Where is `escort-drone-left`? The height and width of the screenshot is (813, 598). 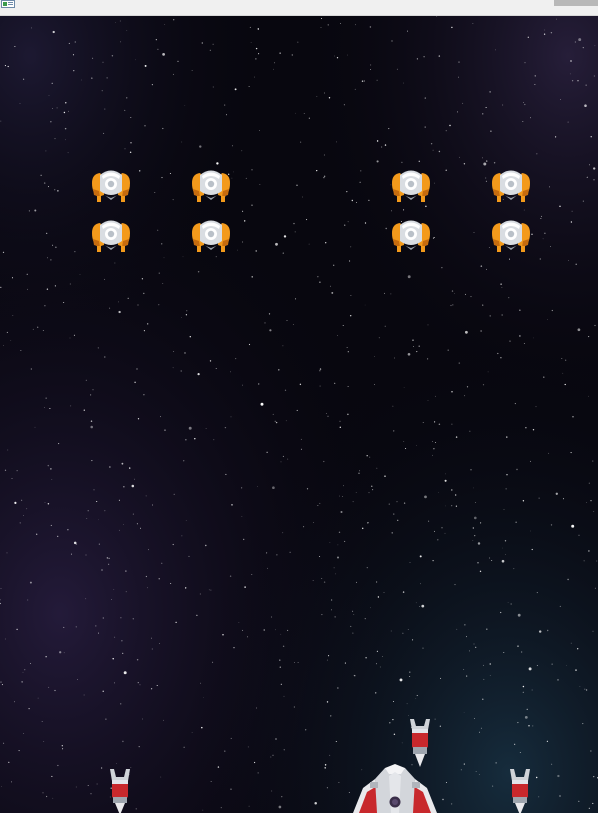 escort-drone-left is located at coordinates (120, 791).